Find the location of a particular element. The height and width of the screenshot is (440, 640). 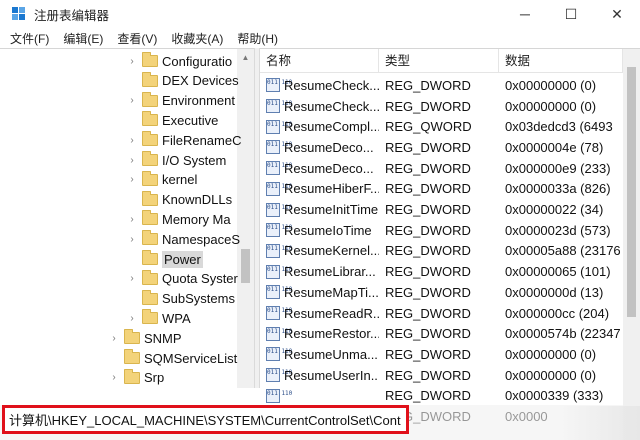

menu-edit: 编辑(E) is located at coordinates (83, 38).